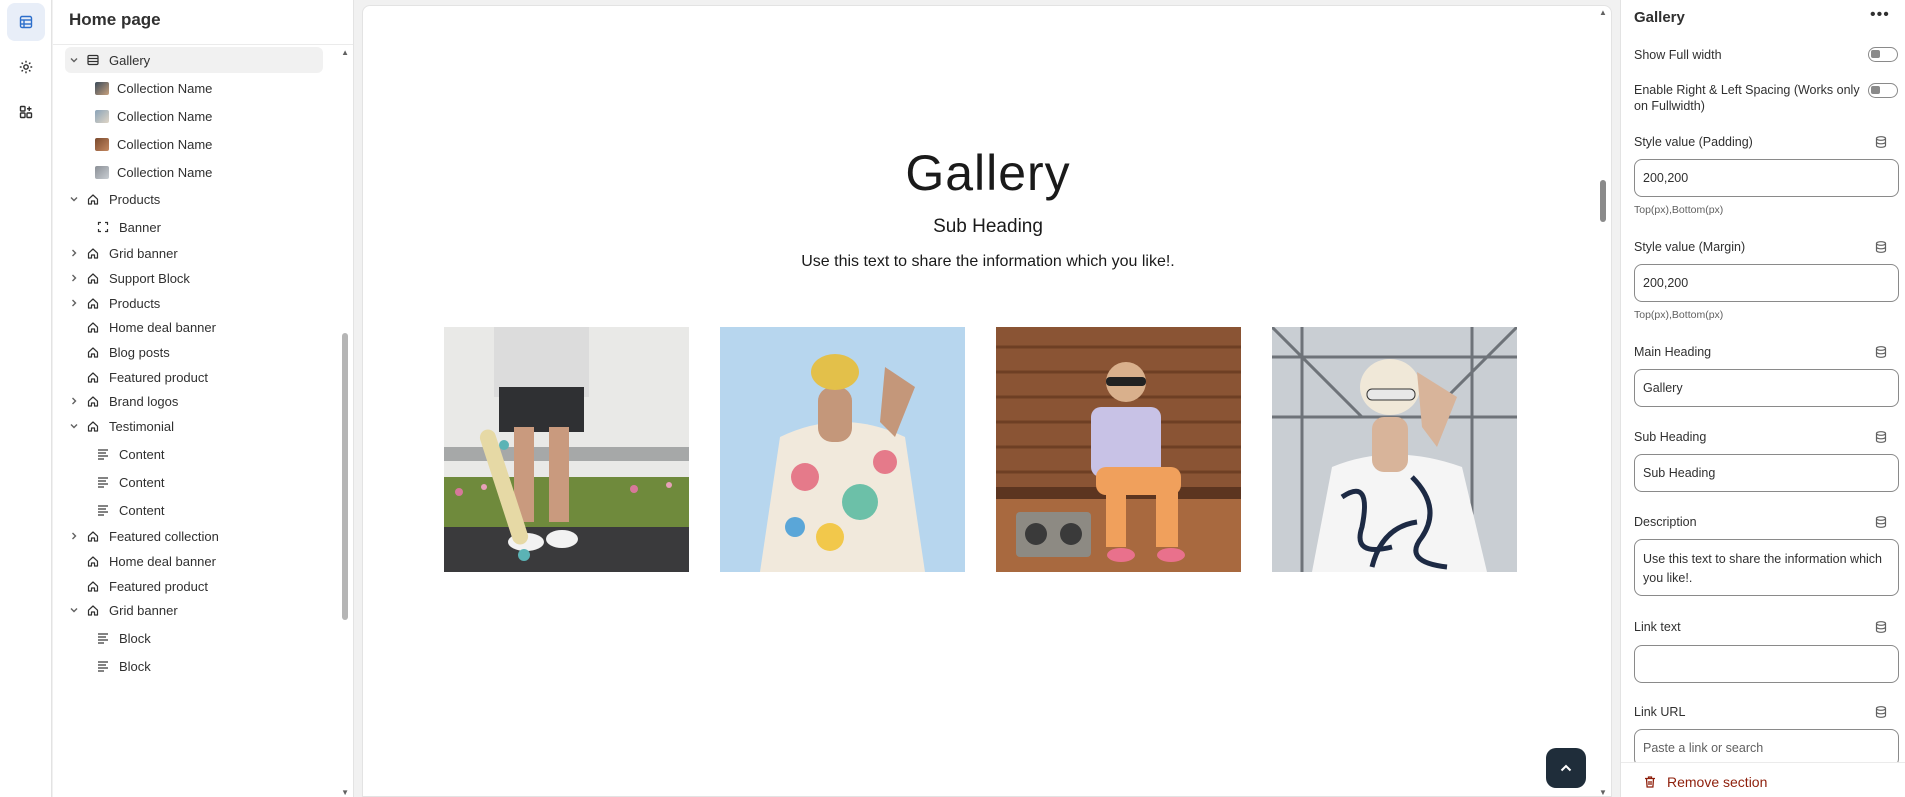 The height and width of the screenshot is (797, 1905). What do you see at coordinates (1766, 473) in the screenshot?
I see `sub-heading-input: Sub Heading` at bounding box center [1766, 473].